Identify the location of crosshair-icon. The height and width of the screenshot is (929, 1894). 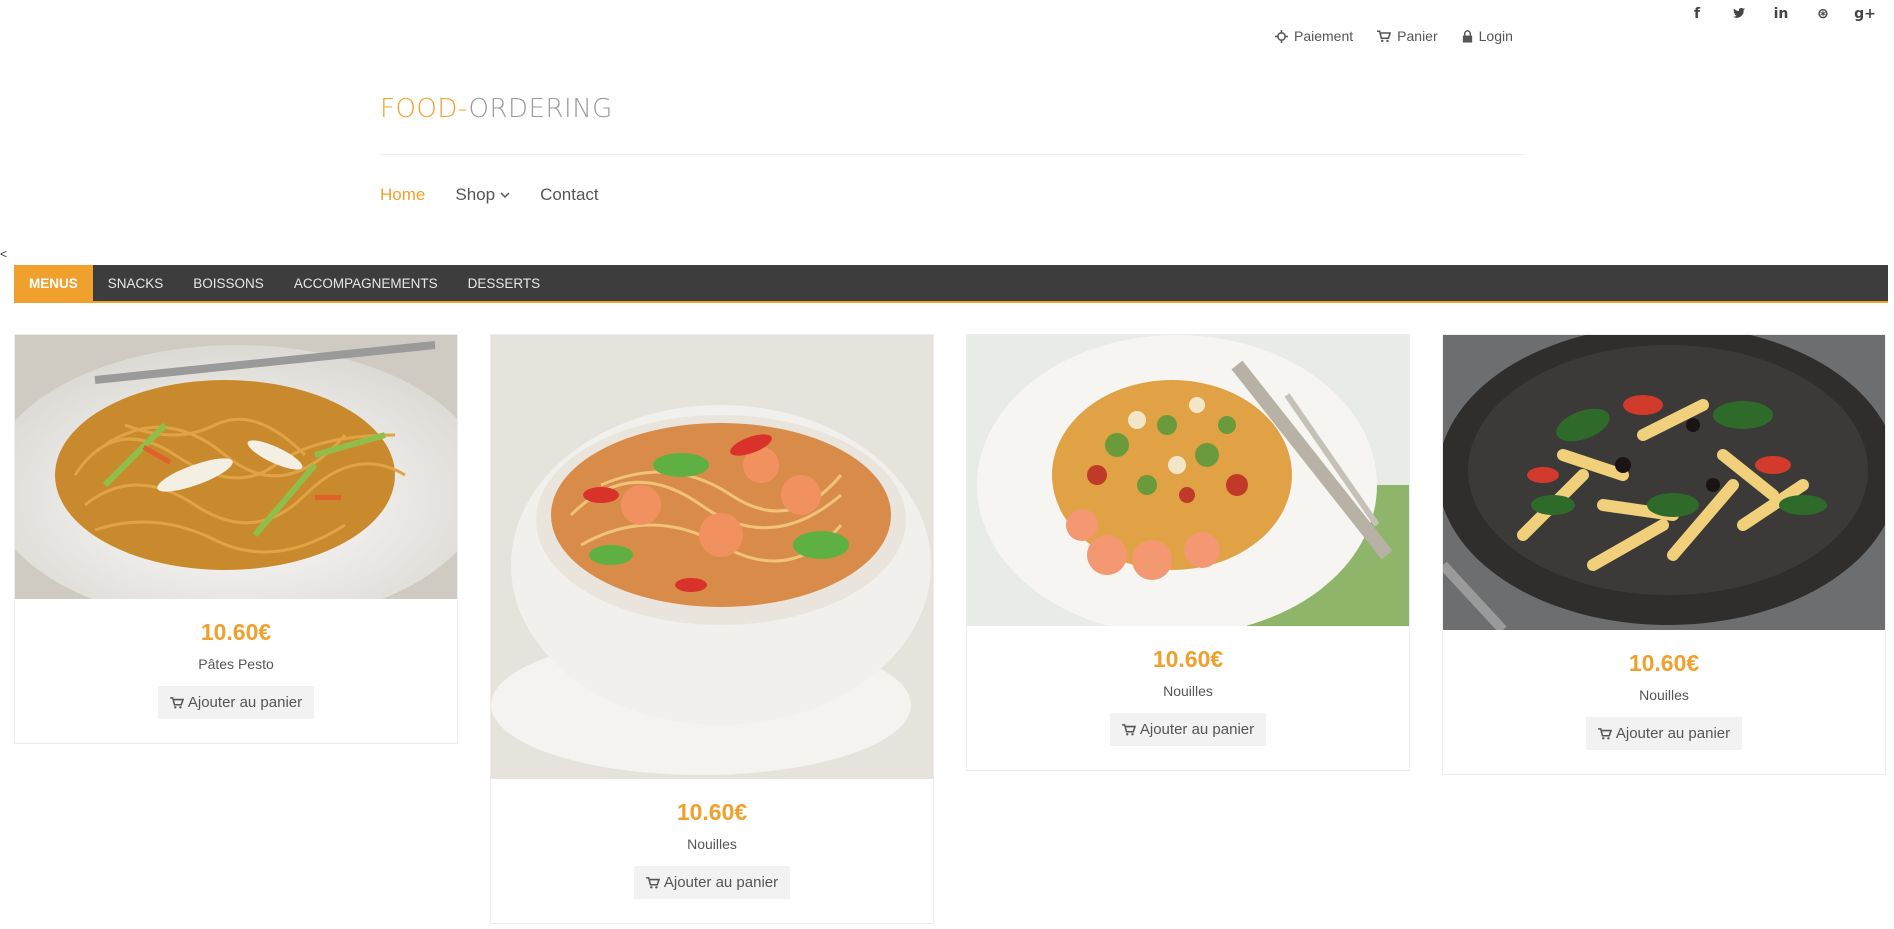
(1281, 36).